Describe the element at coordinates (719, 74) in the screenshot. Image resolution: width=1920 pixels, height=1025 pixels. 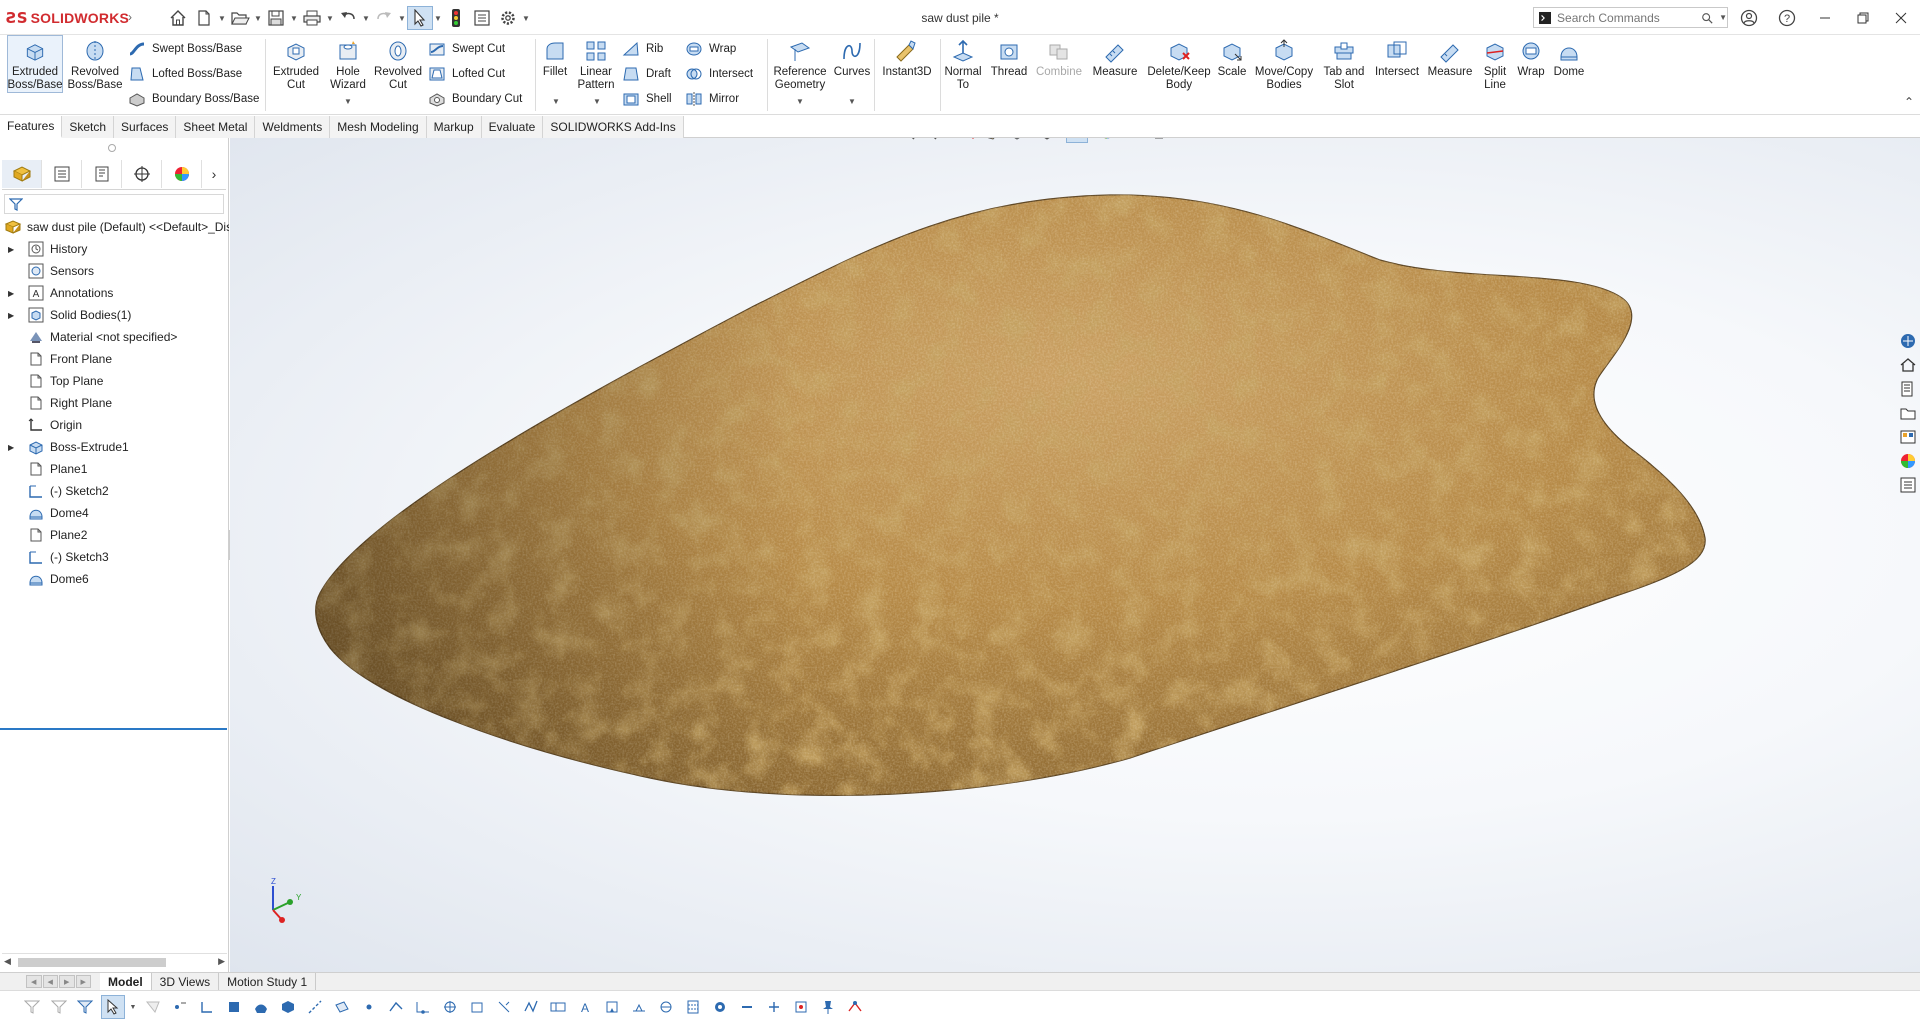
I see `intersect-button: Intersect` at that location.